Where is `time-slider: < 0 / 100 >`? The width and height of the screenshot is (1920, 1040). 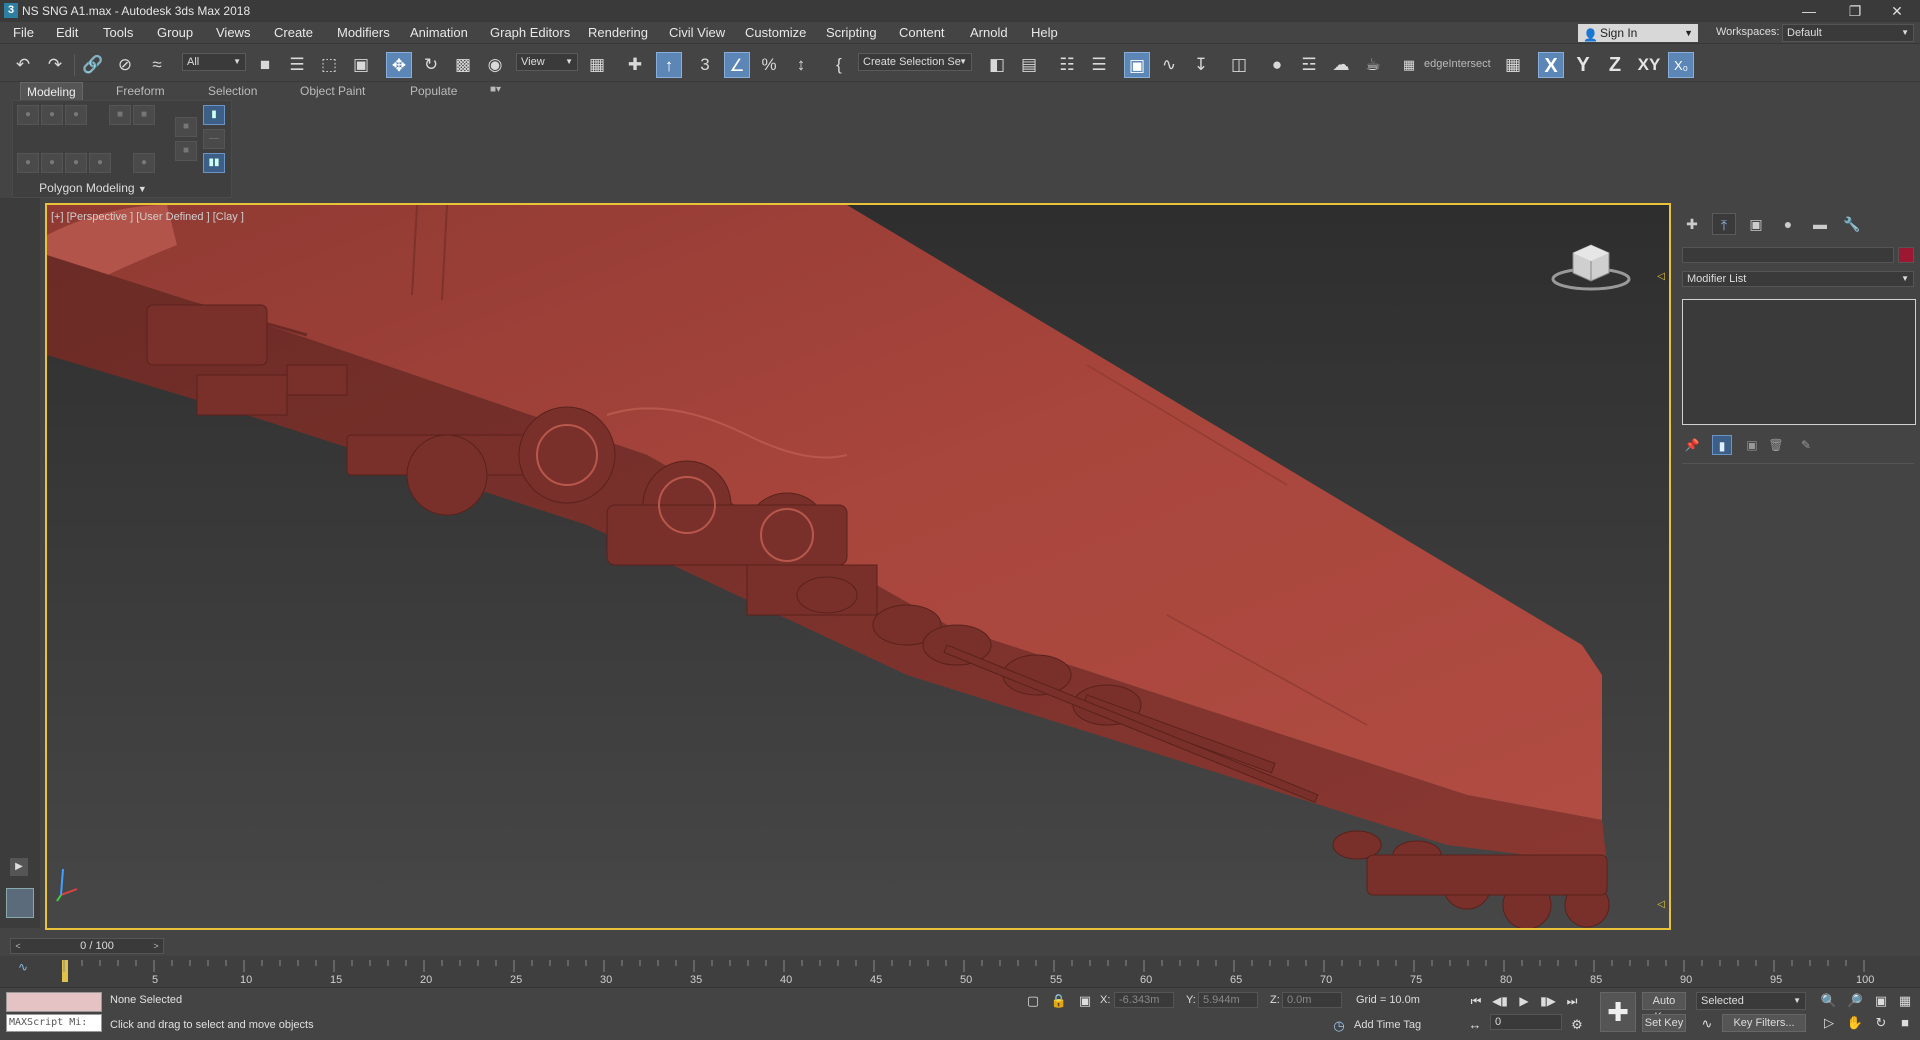 time-slider: < 0 / 100 > is located at coordinates (960, 945).